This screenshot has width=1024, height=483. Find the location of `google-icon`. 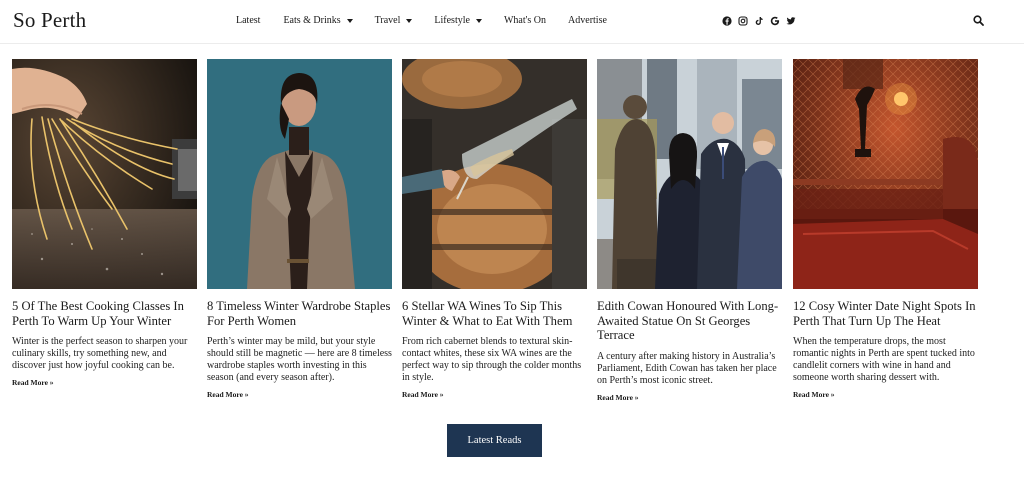

google-icon is located at coordinates (775, 21).